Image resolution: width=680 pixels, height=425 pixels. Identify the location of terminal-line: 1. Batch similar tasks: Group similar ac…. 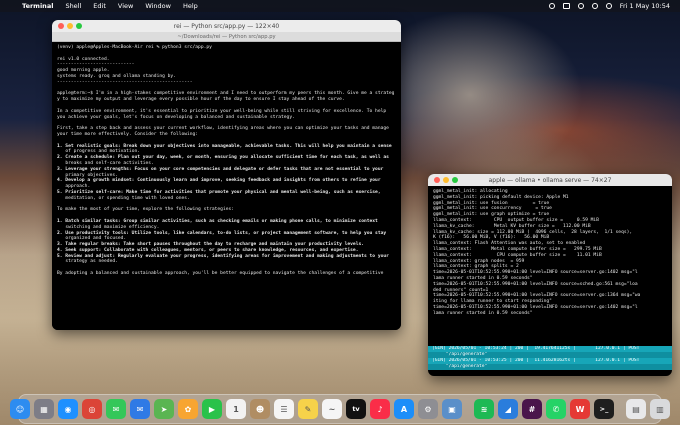
(217, 221).